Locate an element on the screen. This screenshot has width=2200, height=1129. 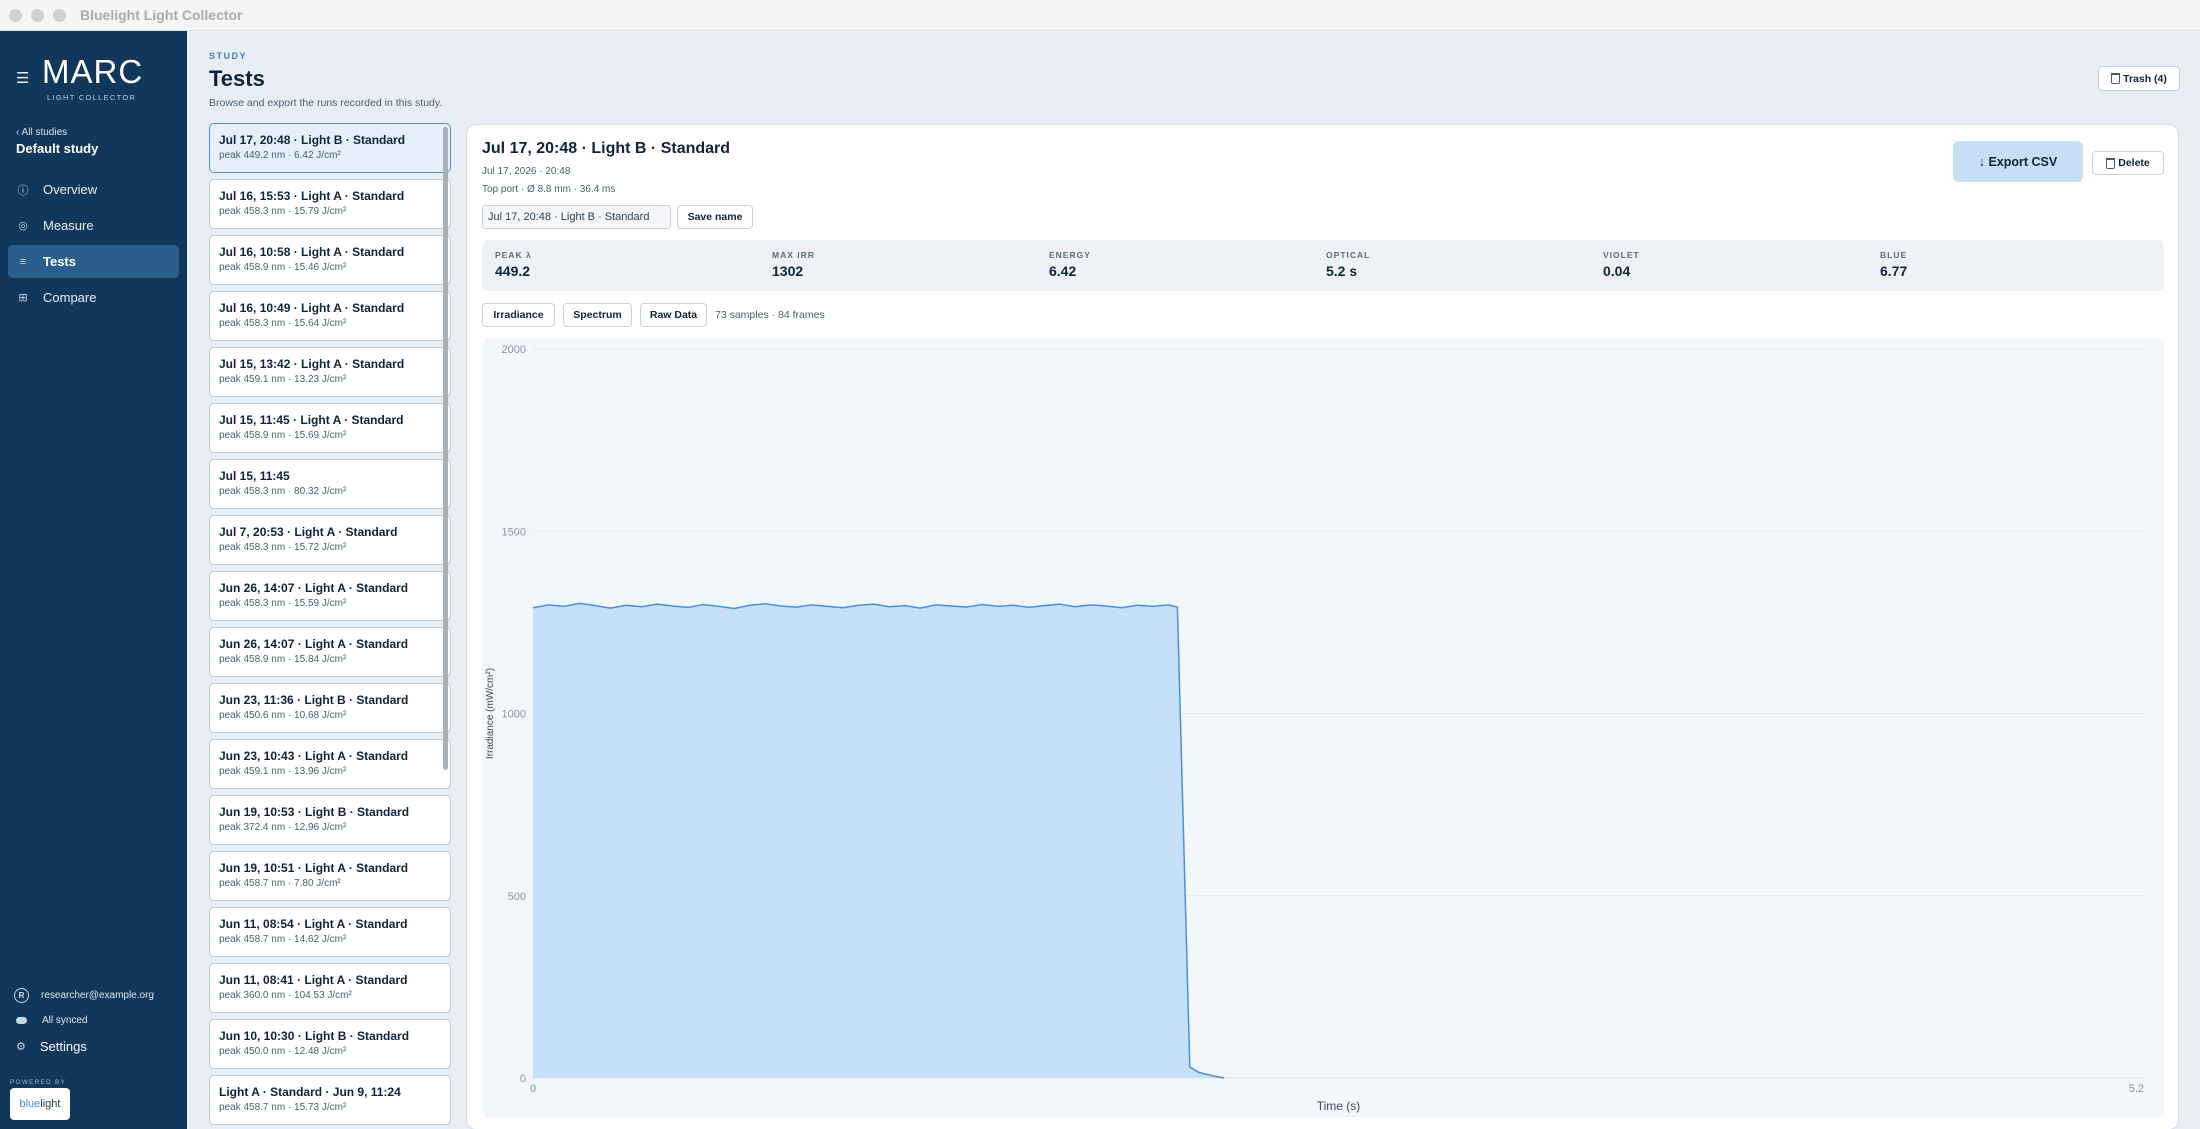
y-tick-label: 2000 is located at coordinates (514, 350).